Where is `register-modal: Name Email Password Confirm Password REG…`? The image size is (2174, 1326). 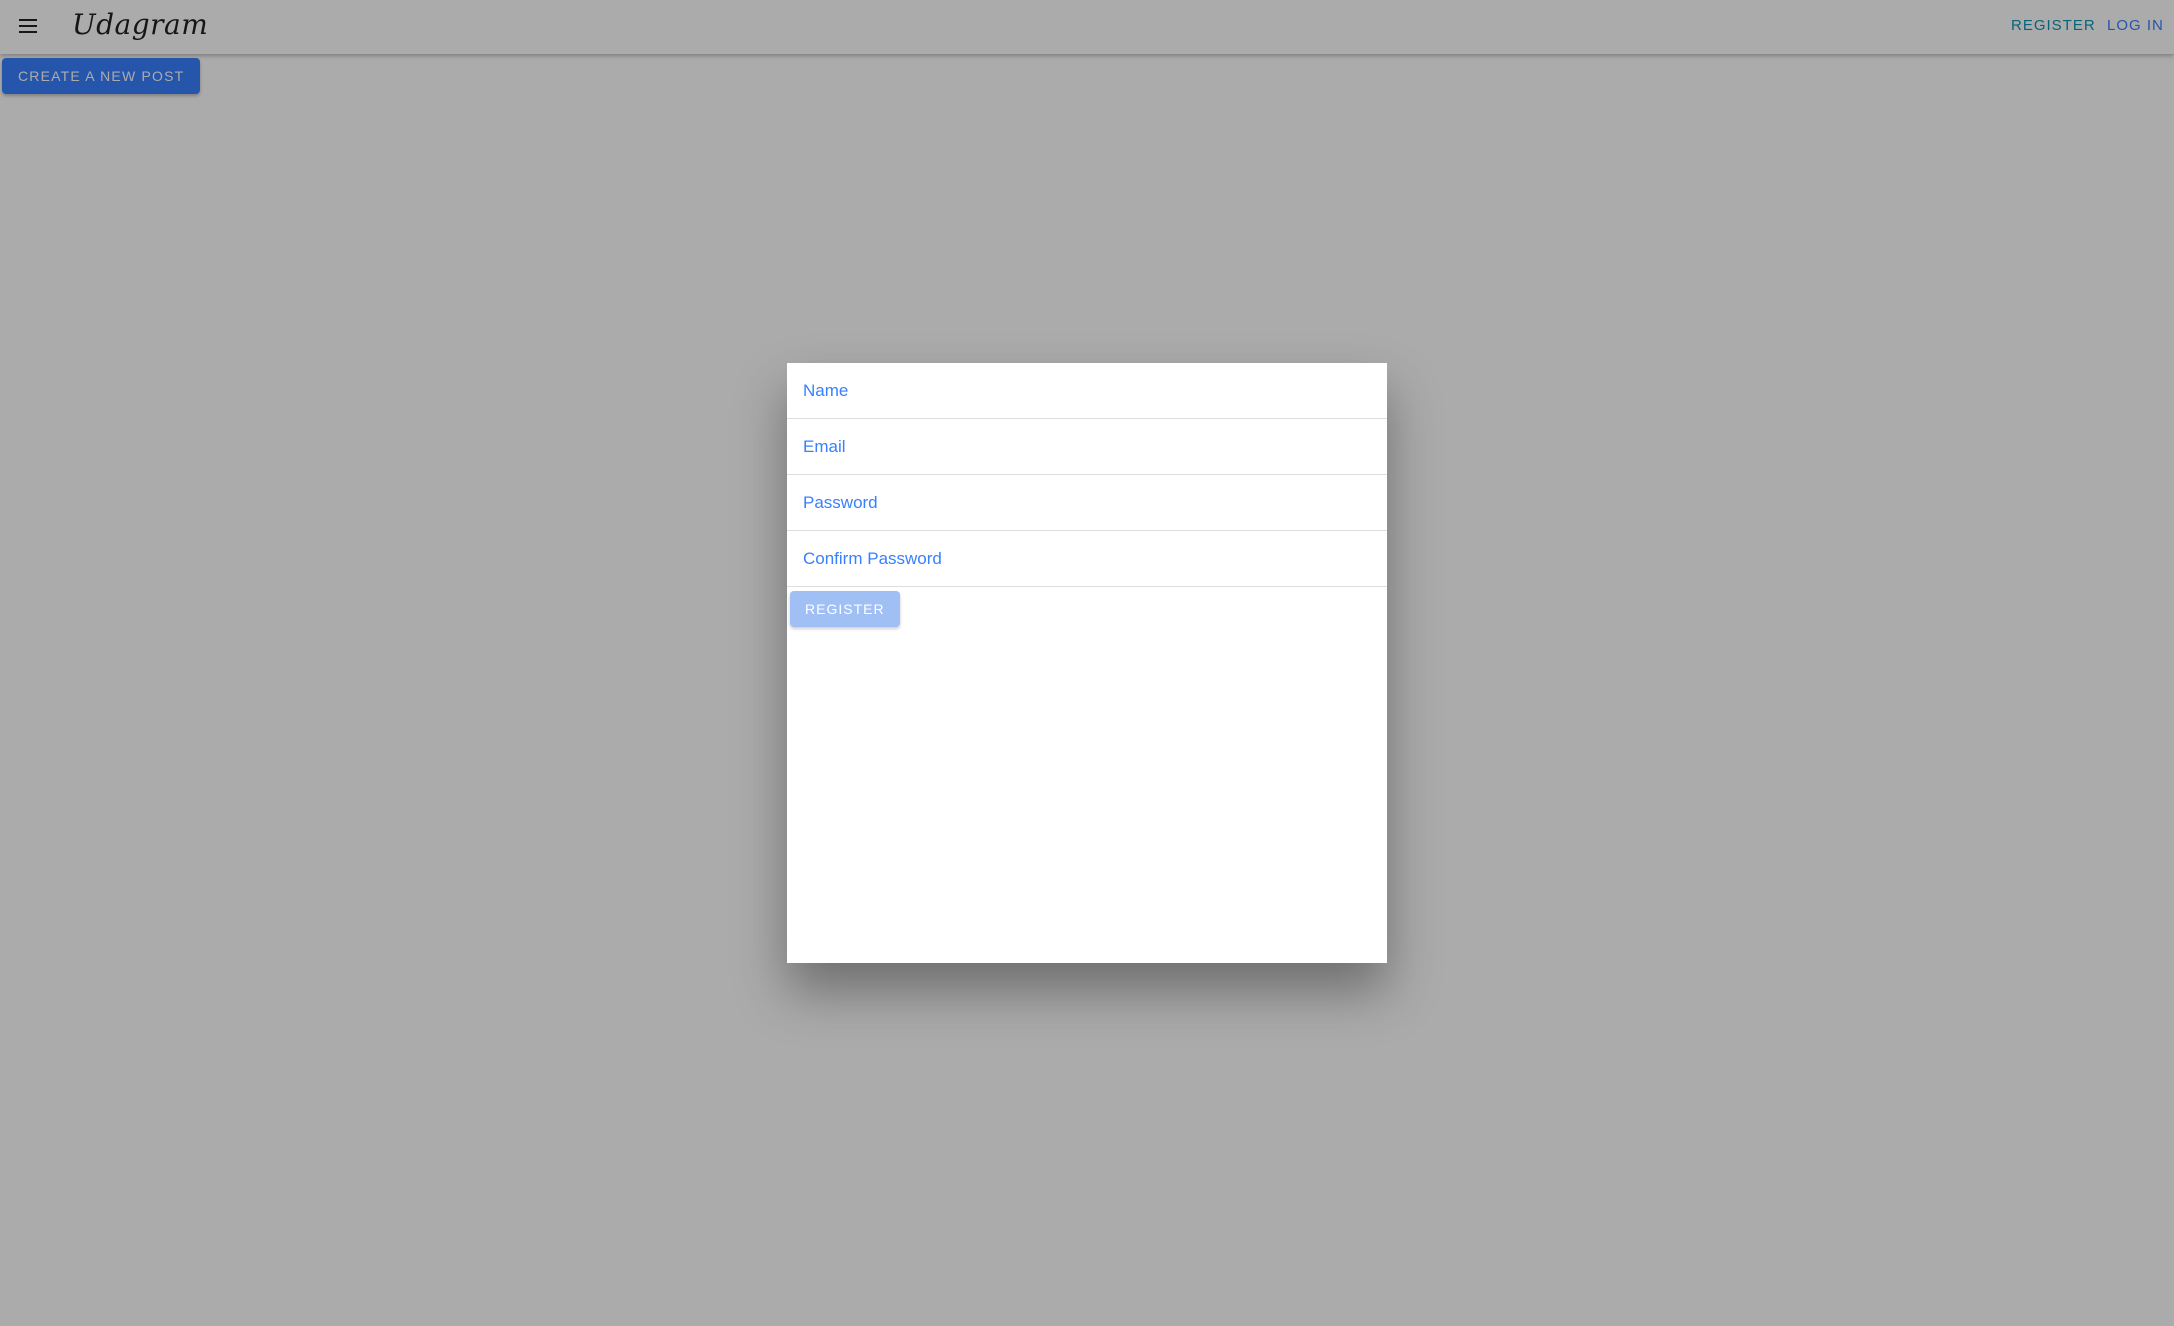
register-modal: Name Email Password Confirm Password REG… is located at coordinates (1087, 663).